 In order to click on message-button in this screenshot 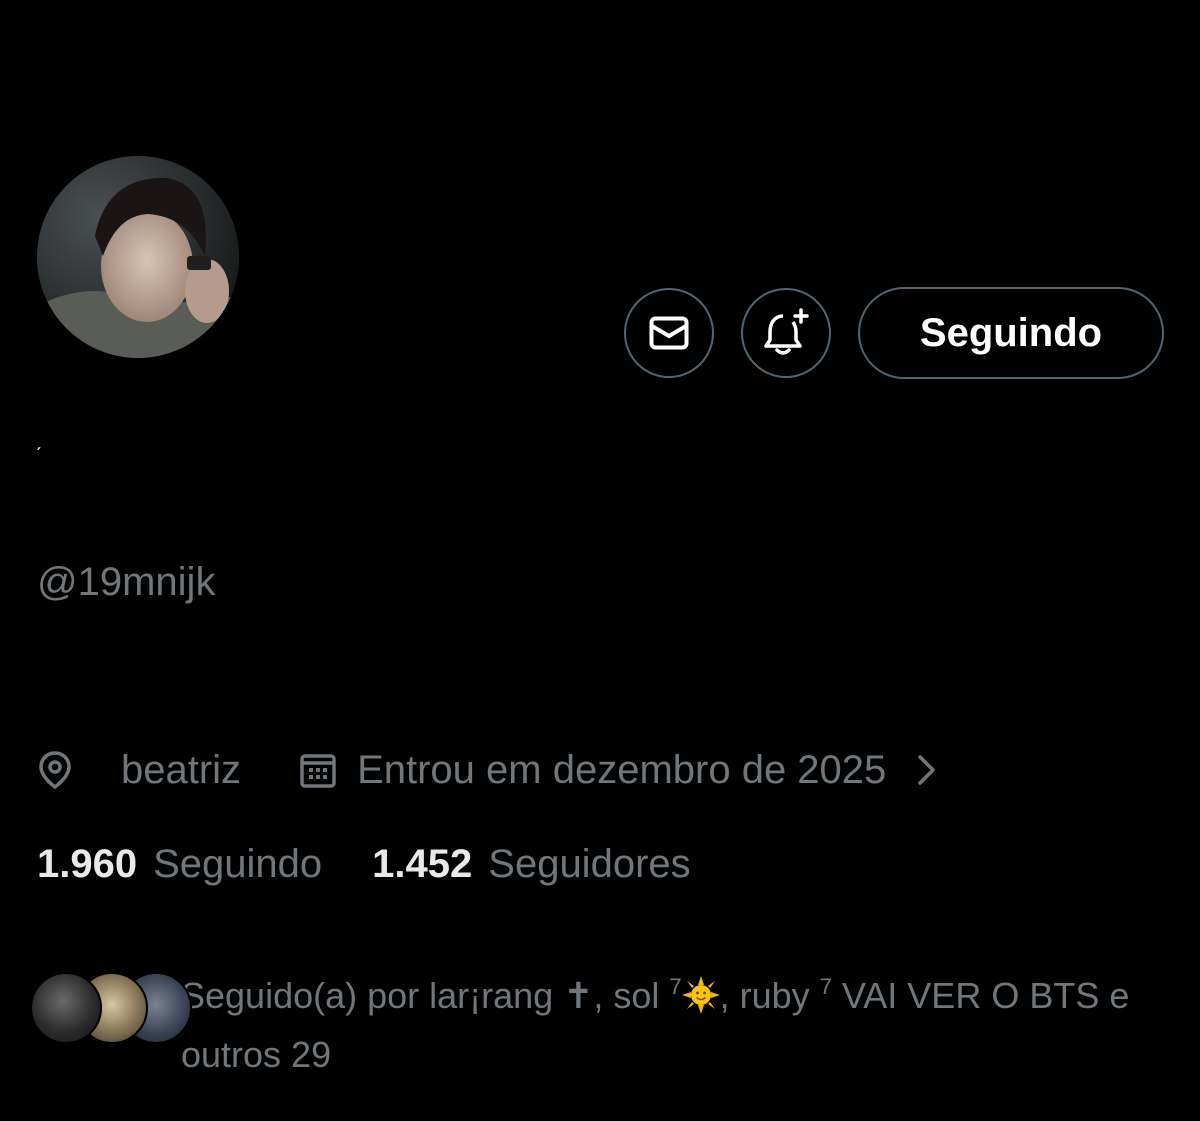, I will do `click(669, 333)`.